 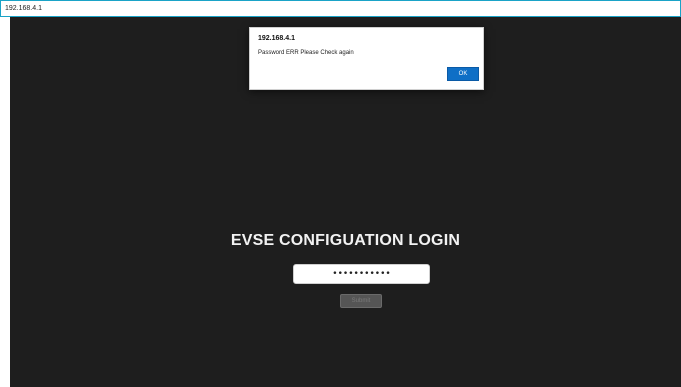 What do you see at coordinates (361, 301) in the screenshot?
I see `submit-button: Submit` at bounding box center [361, 301].